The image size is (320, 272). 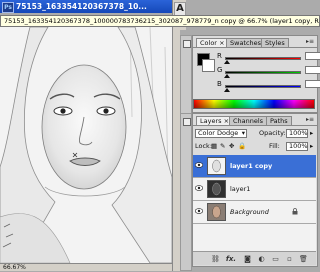 I want to click on layers-empty-area, so click(x=254, y=237).